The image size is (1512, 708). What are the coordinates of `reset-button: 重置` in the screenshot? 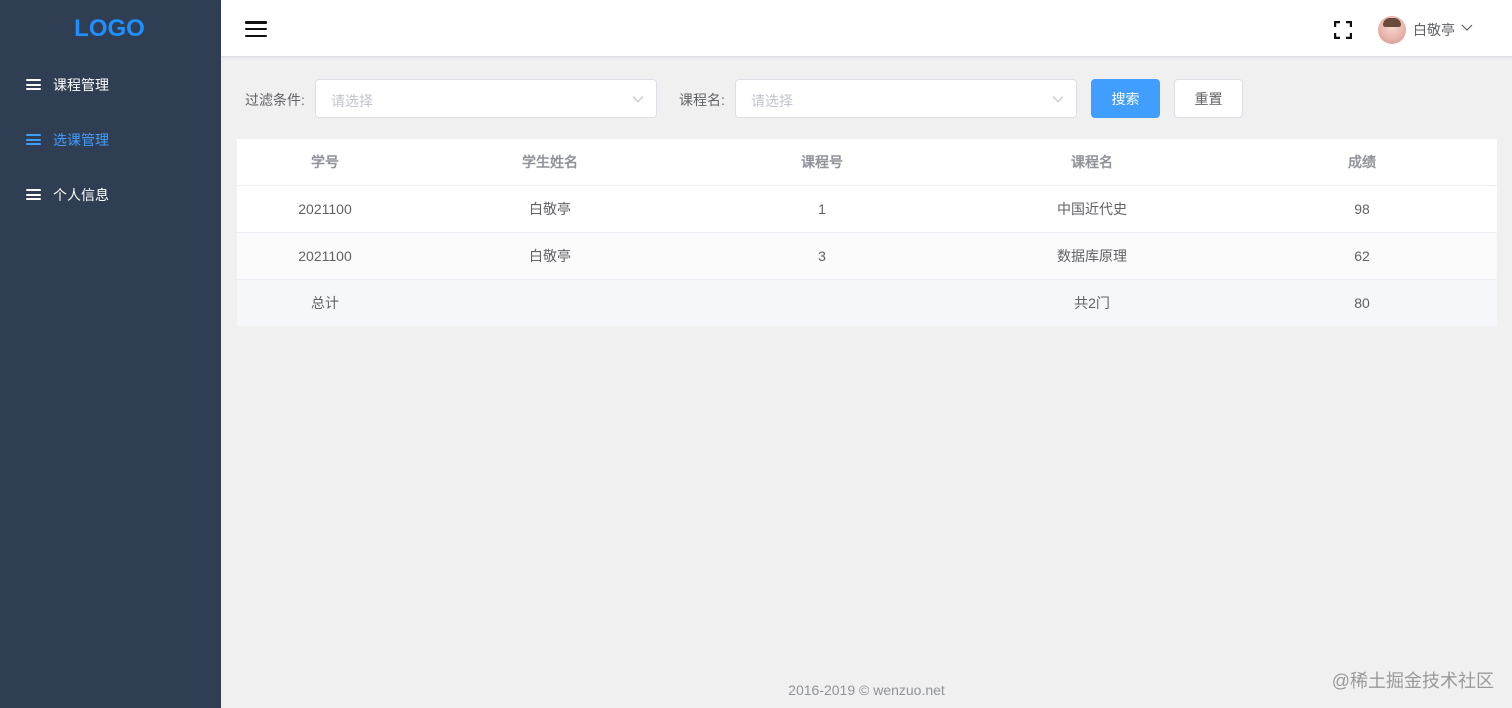 It's located at (1208, 98).